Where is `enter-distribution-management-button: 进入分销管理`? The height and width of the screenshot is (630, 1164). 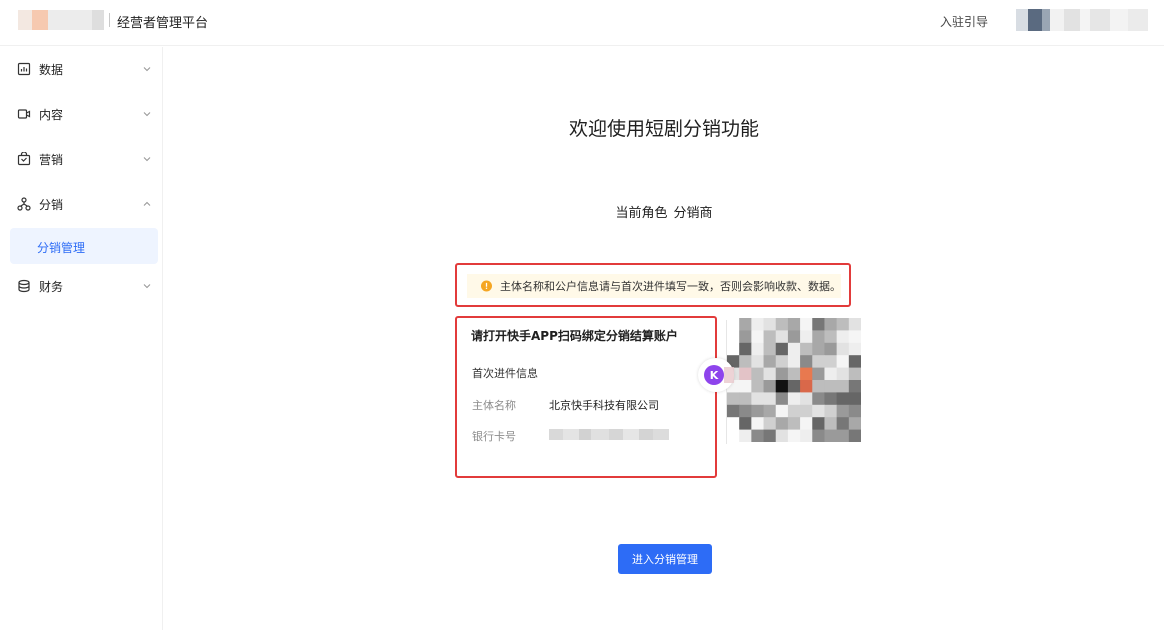 enter-distribution-management-button: 进入分销管理 is located at coordinates (665, 559).